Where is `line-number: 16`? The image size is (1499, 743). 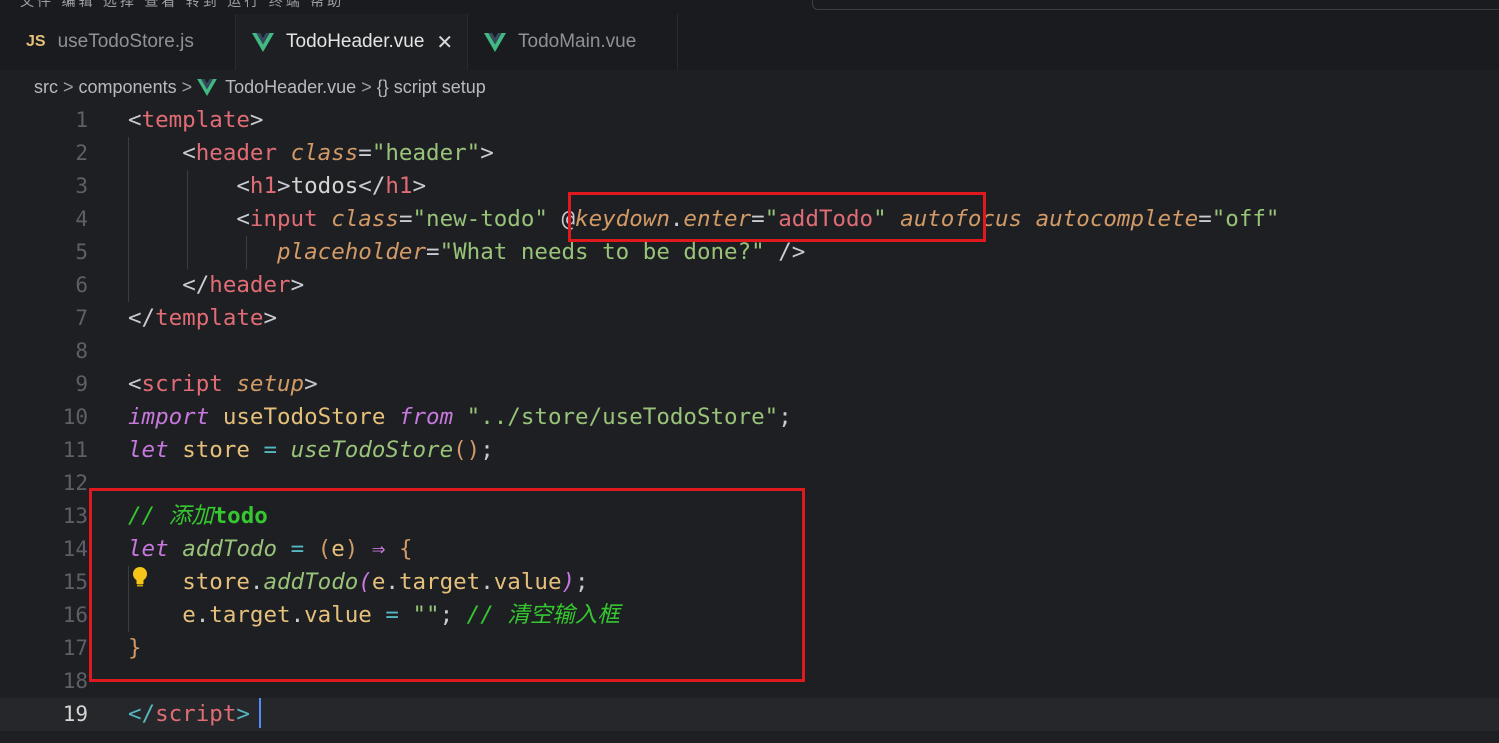
line-number: 16 is located at coordinates (75, 615).